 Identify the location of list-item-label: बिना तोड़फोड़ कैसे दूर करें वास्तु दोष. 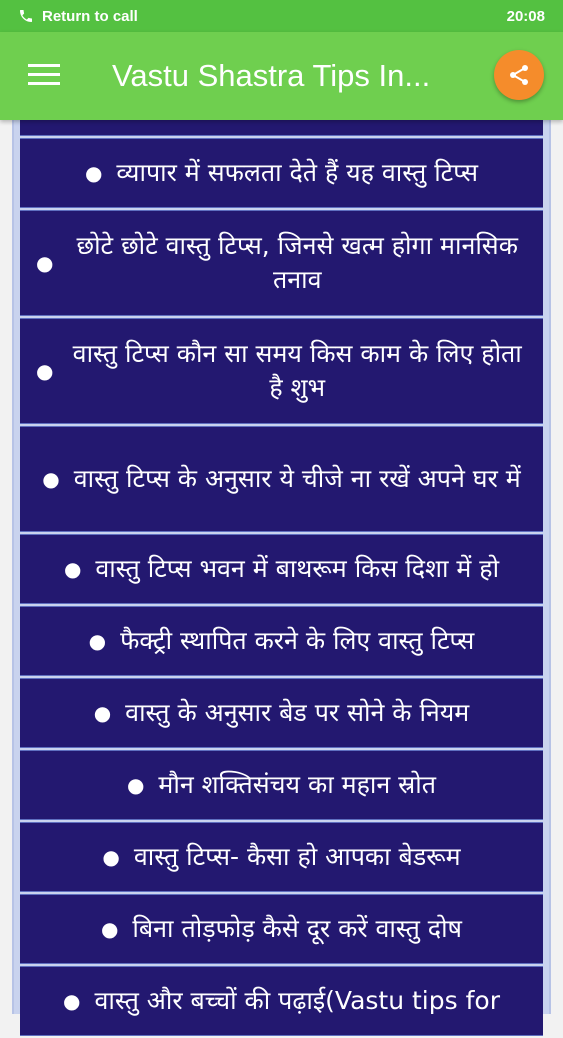
(297, 928).